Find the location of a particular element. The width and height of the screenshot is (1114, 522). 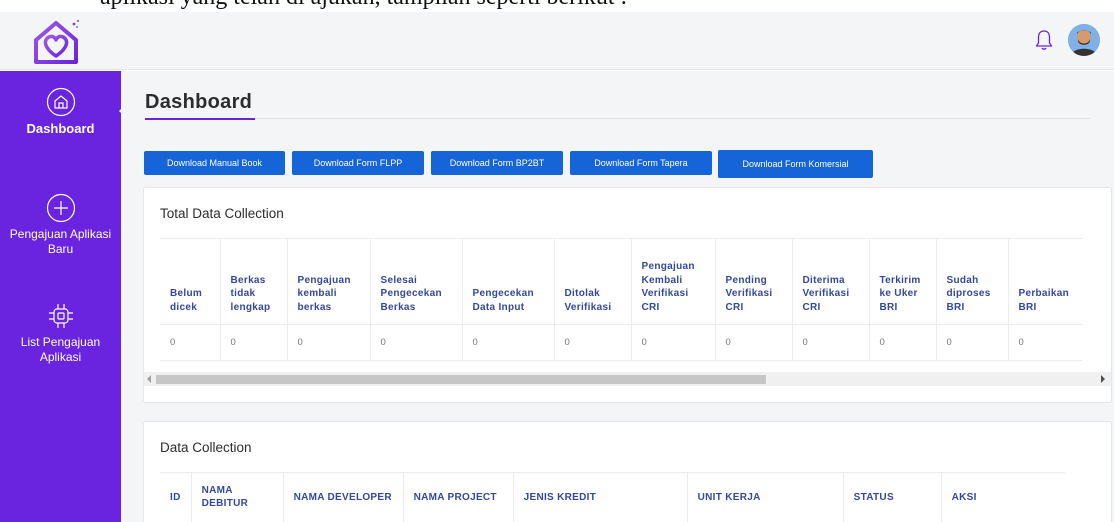

home-icon is located at coordinates (60, 102).